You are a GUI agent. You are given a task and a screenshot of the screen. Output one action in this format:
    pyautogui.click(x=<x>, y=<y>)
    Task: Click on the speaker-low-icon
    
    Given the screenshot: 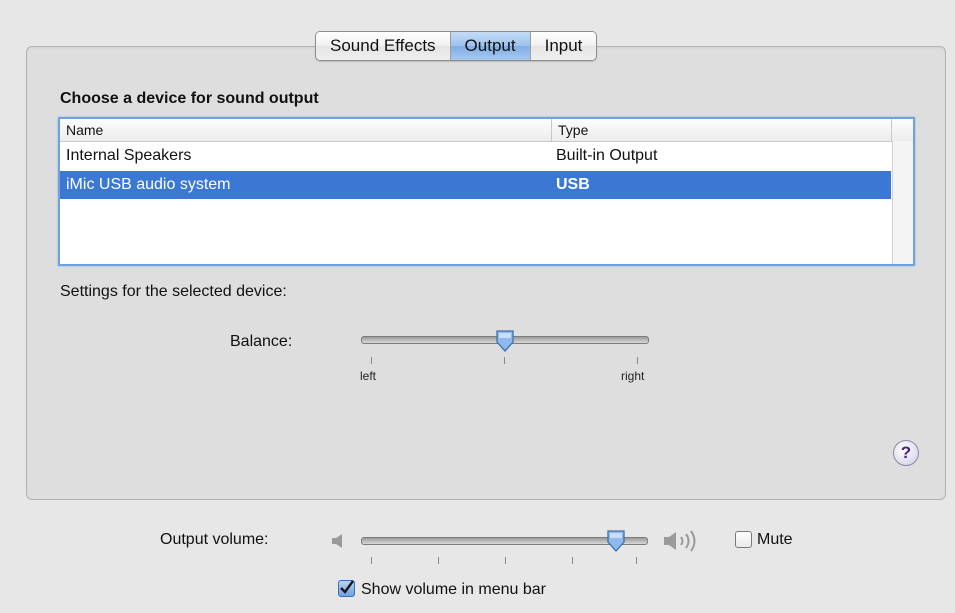 What is the action you would take?
    pyautogui.click(x=337, y=541)
    